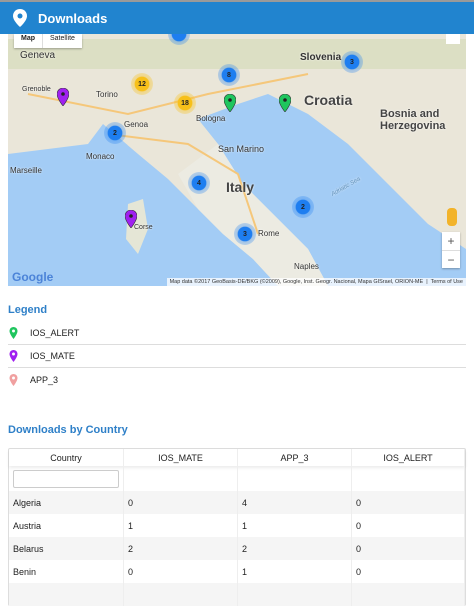 This screenshot has height=606, width=474. What do you see at coordinates (413, 120) in the screenshot?
I see `map-label: Bosnia and Herzegovina` at bounding box center [413, 120].